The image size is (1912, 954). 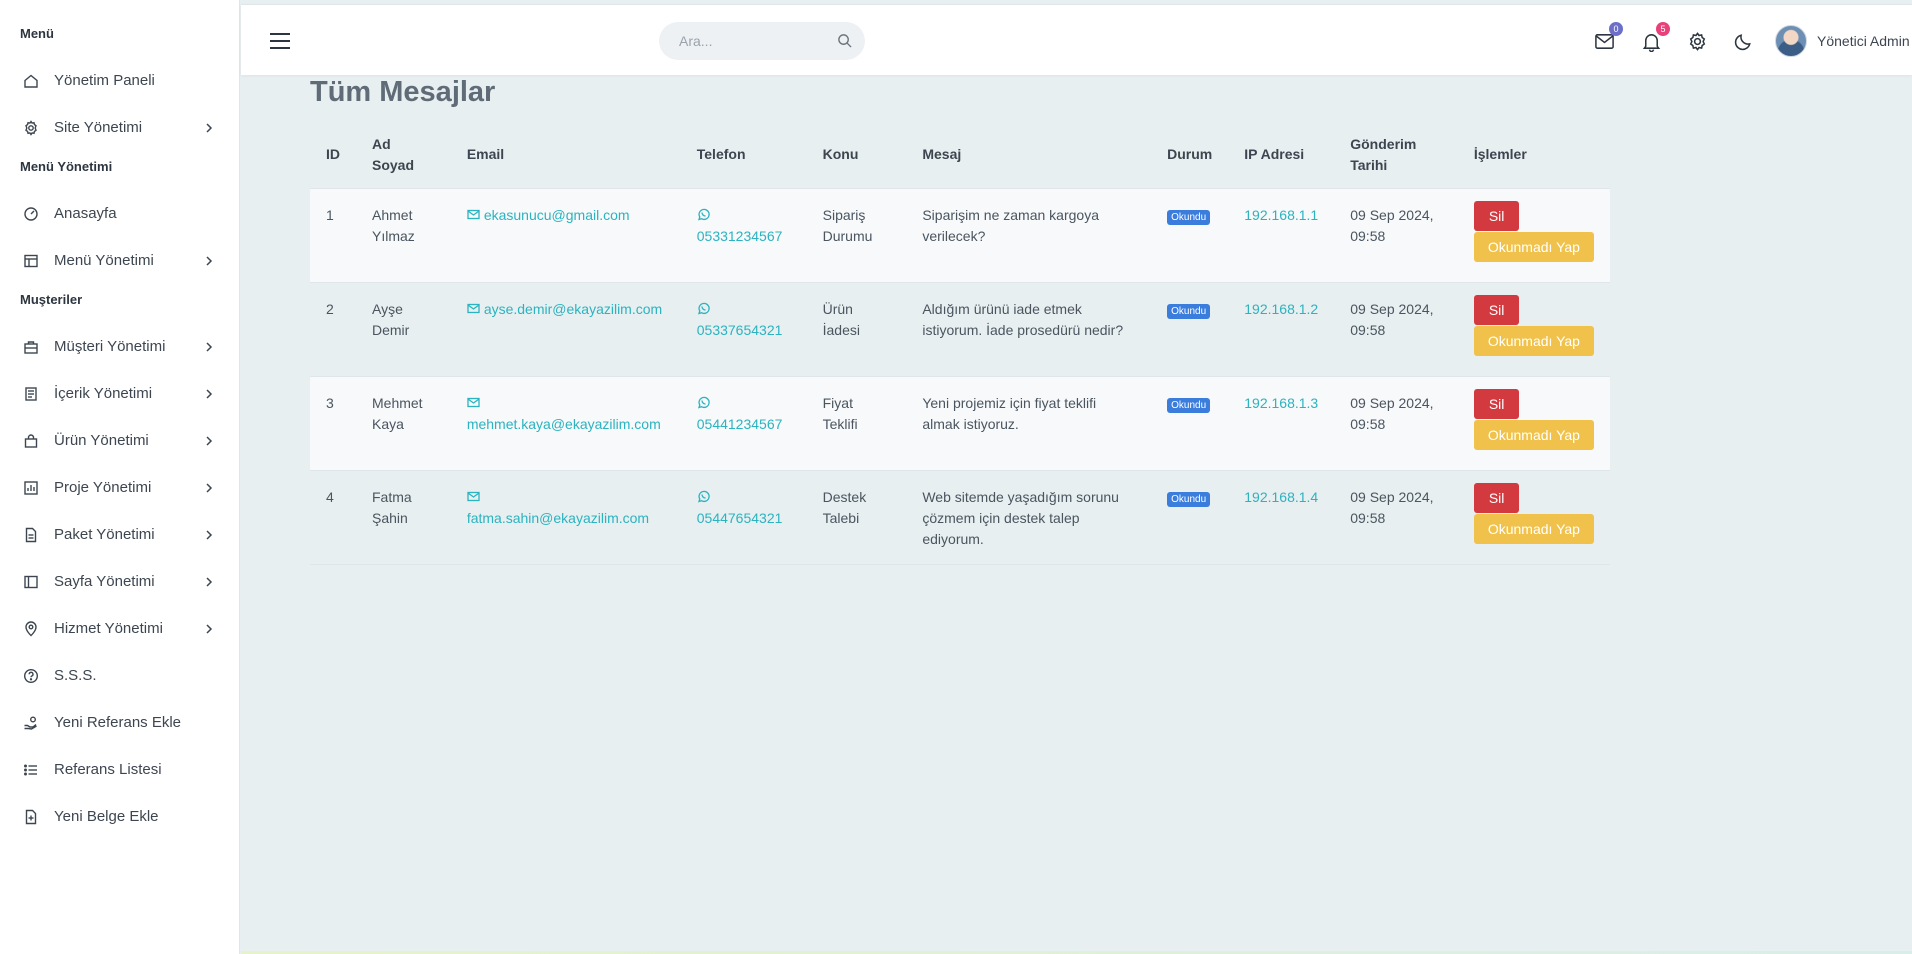 I want to click on cell-subject: Fiyat Teklifi, so click(x=856, y=423).